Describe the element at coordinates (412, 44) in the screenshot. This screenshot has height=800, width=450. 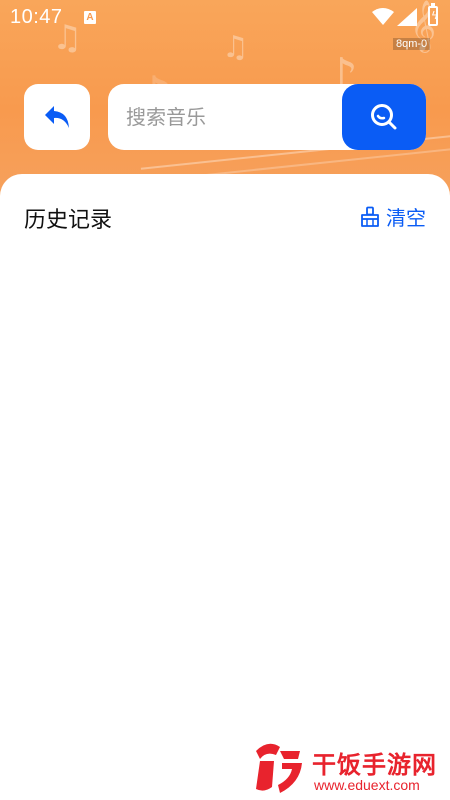
I see `debug-tag: 8qm-0` at that location.